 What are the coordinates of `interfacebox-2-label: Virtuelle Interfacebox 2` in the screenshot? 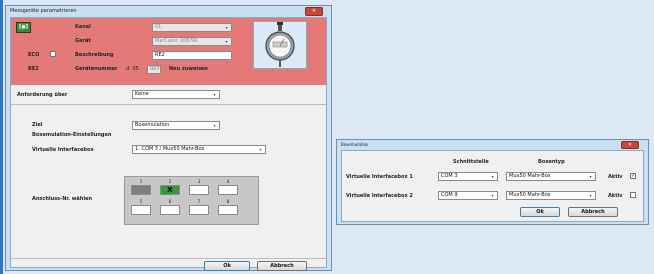 It's located at (379, 196).